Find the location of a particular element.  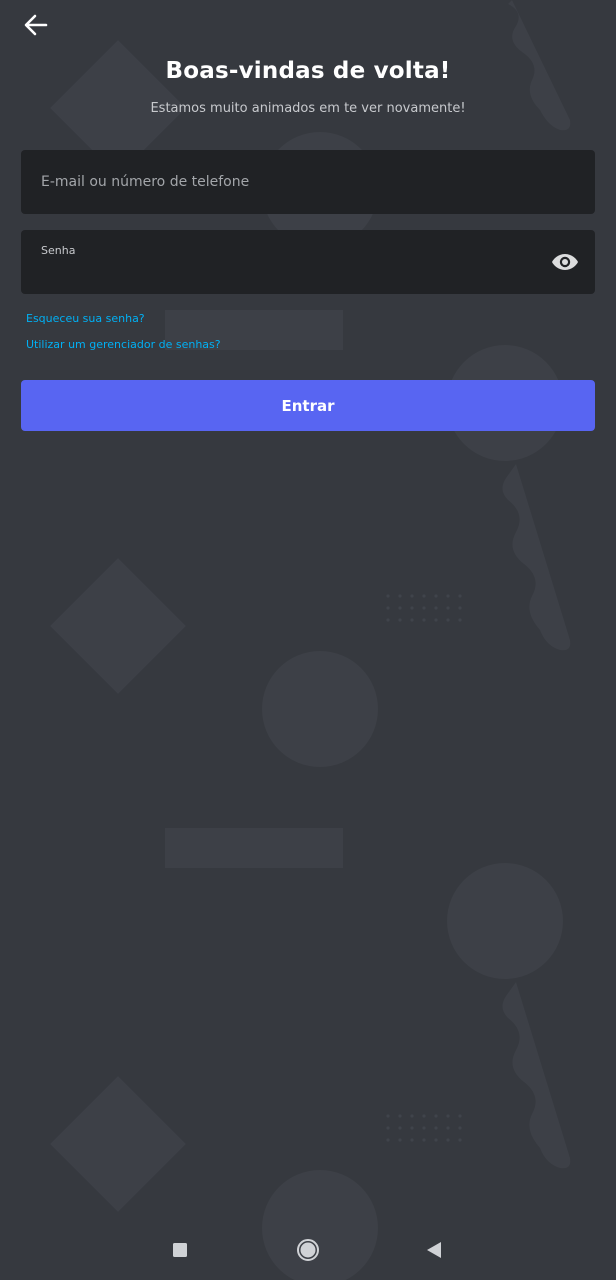

password-input is located at coordinates (308, 274).